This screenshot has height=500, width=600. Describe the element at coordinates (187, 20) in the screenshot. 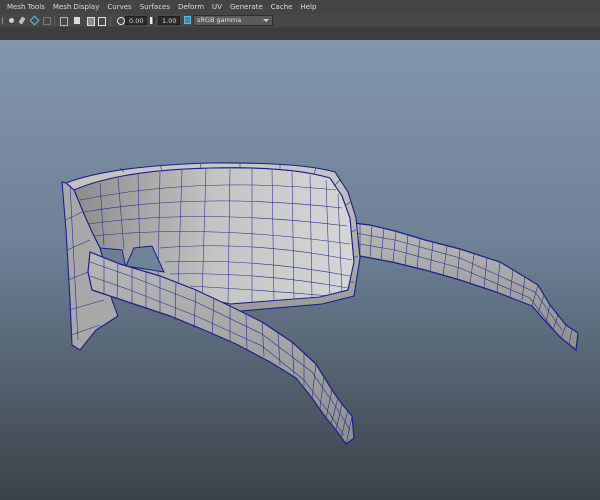

I see `color-management-icon` at that location.